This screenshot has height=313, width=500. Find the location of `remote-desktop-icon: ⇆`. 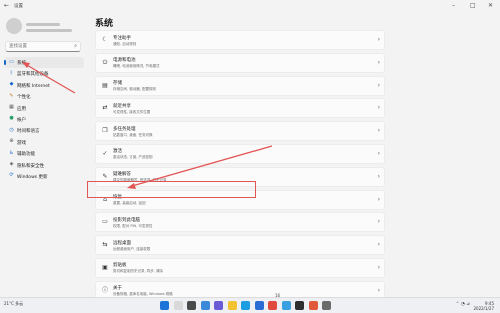

remote-desktop-icon: ⇆ is located at coordinates (105, 245).